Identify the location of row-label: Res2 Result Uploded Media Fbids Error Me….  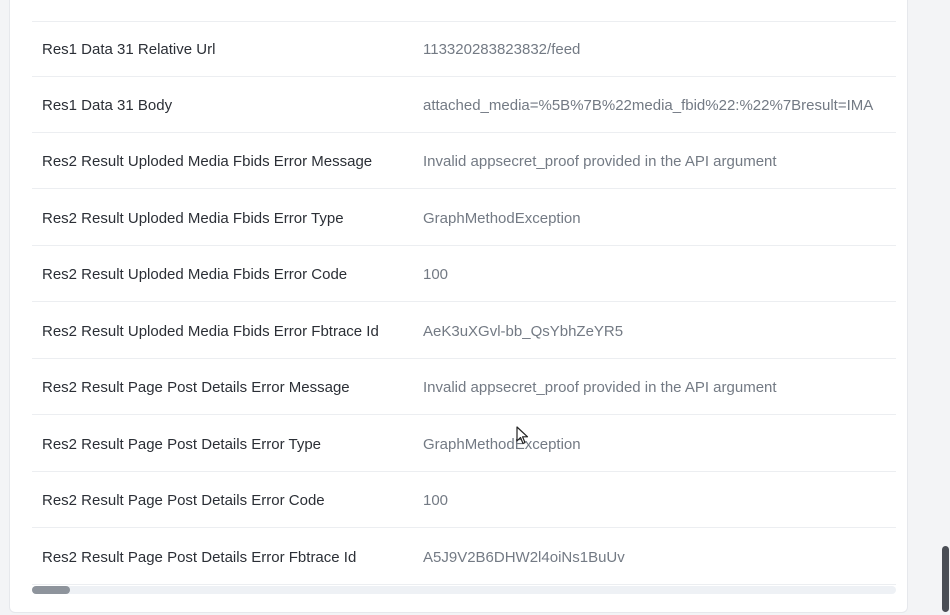
(214, 161).